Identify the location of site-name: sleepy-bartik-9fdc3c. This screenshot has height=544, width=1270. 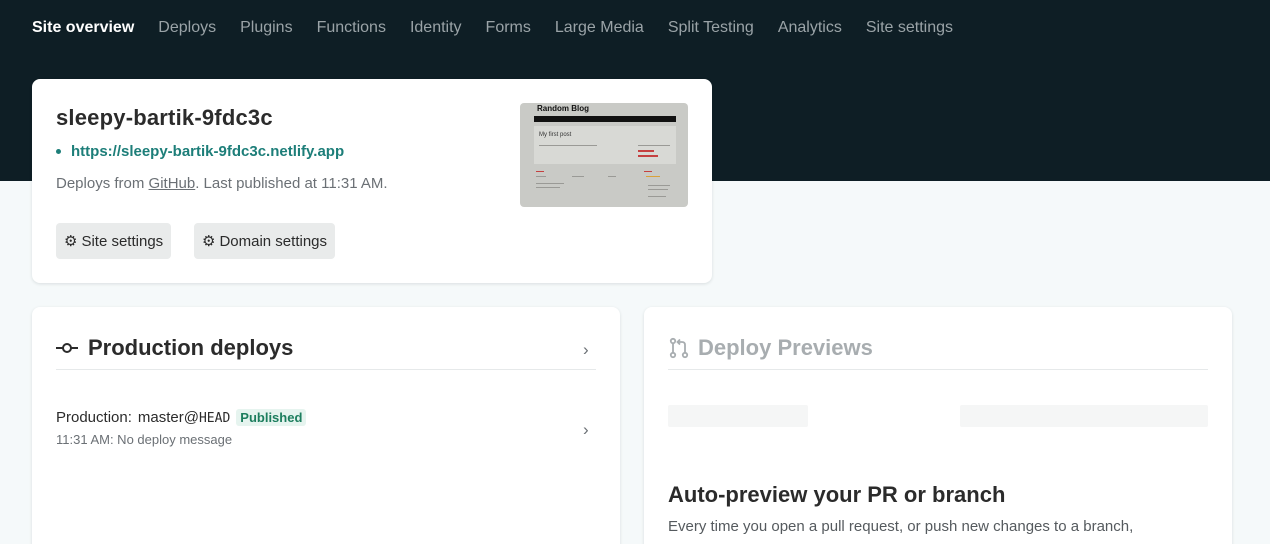
(164, 117).